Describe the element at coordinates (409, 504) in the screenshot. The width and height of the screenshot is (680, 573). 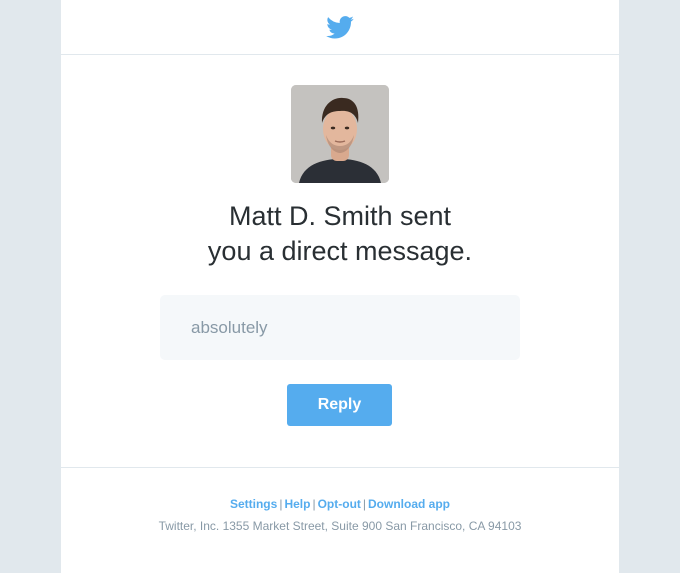
I see `download-app-link: Download app` at that location.